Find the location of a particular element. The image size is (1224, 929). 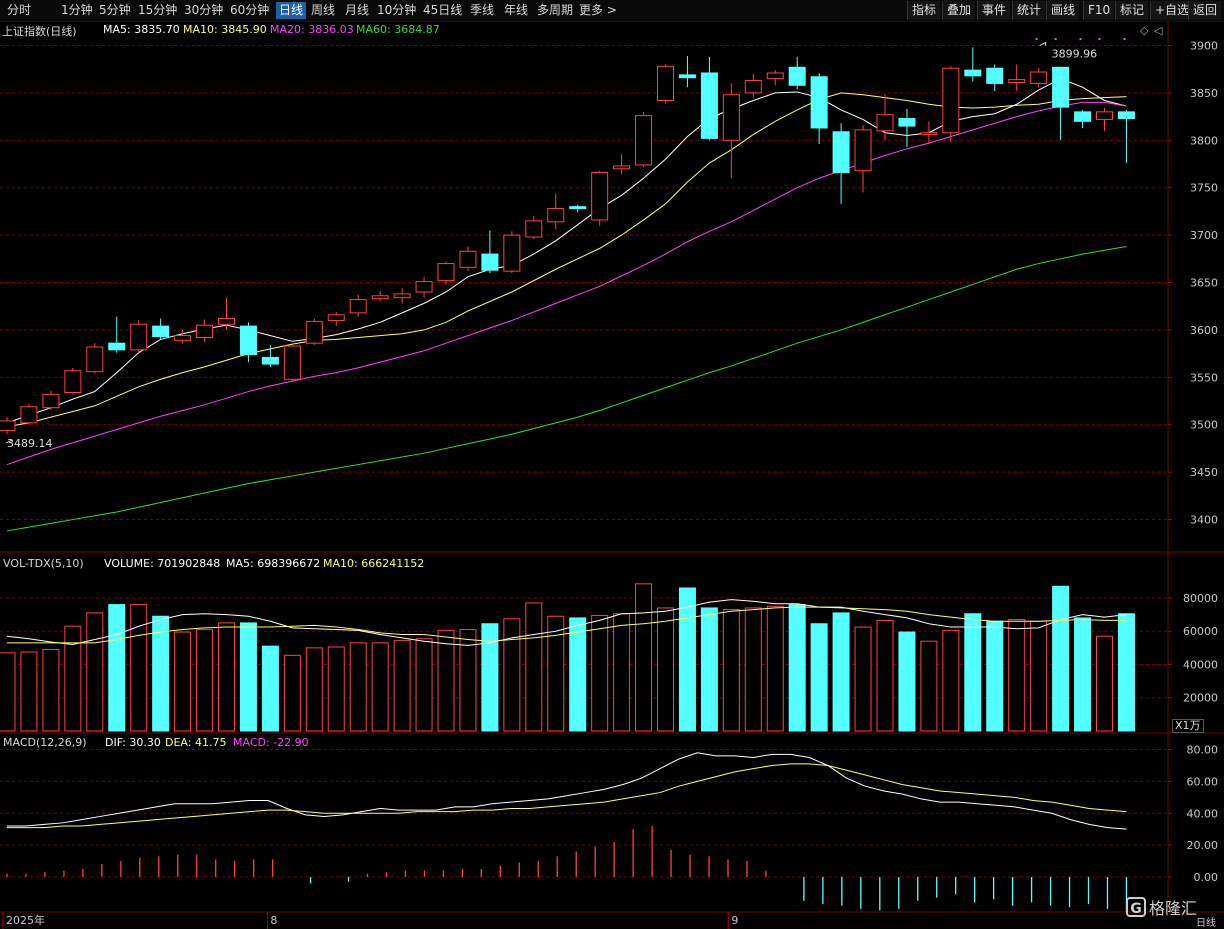

price-tick-label: 3850 is located at coordinates (1204, 93).